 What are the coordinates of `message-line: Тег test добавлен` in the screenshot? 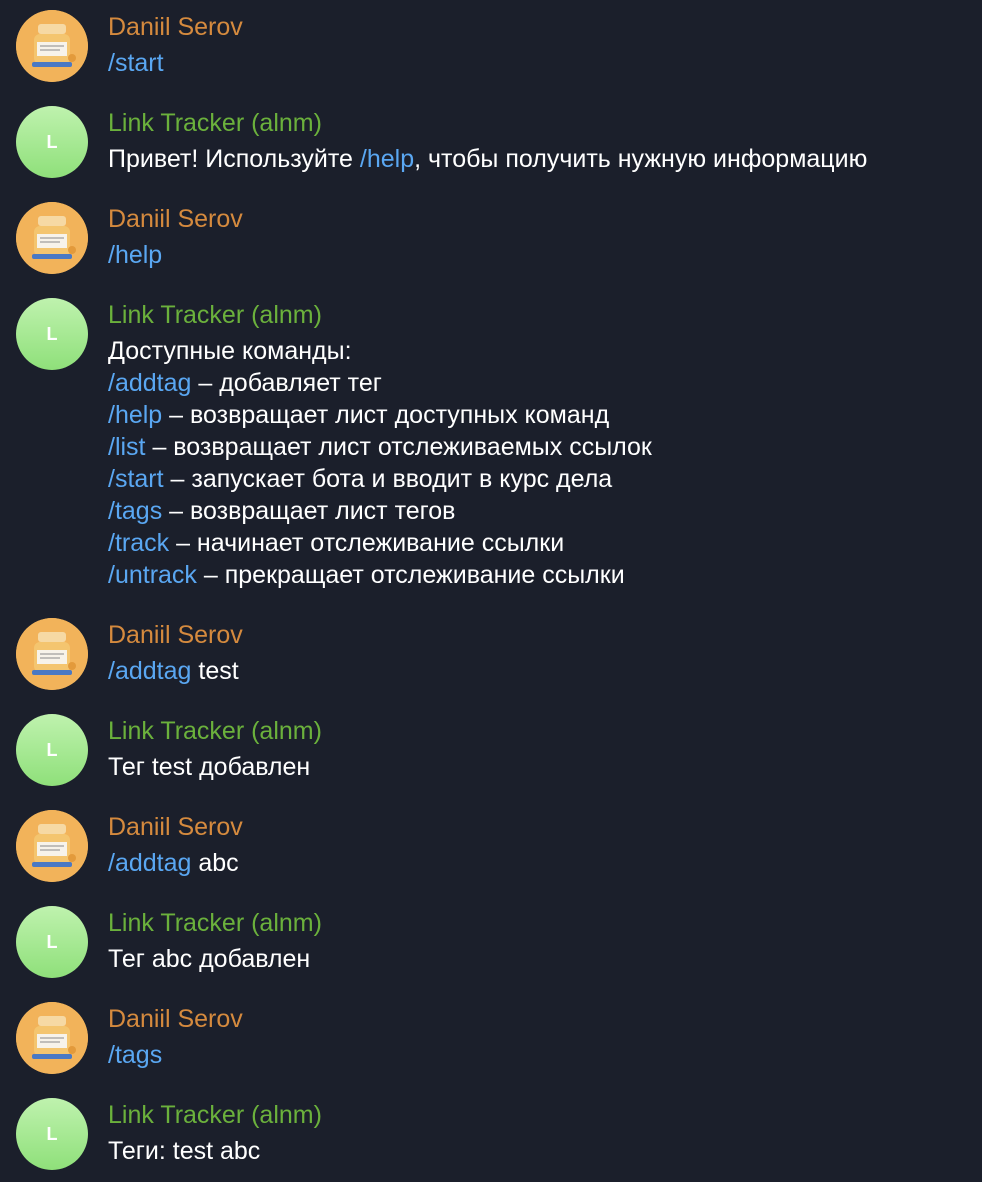 It's located at (540, 767).